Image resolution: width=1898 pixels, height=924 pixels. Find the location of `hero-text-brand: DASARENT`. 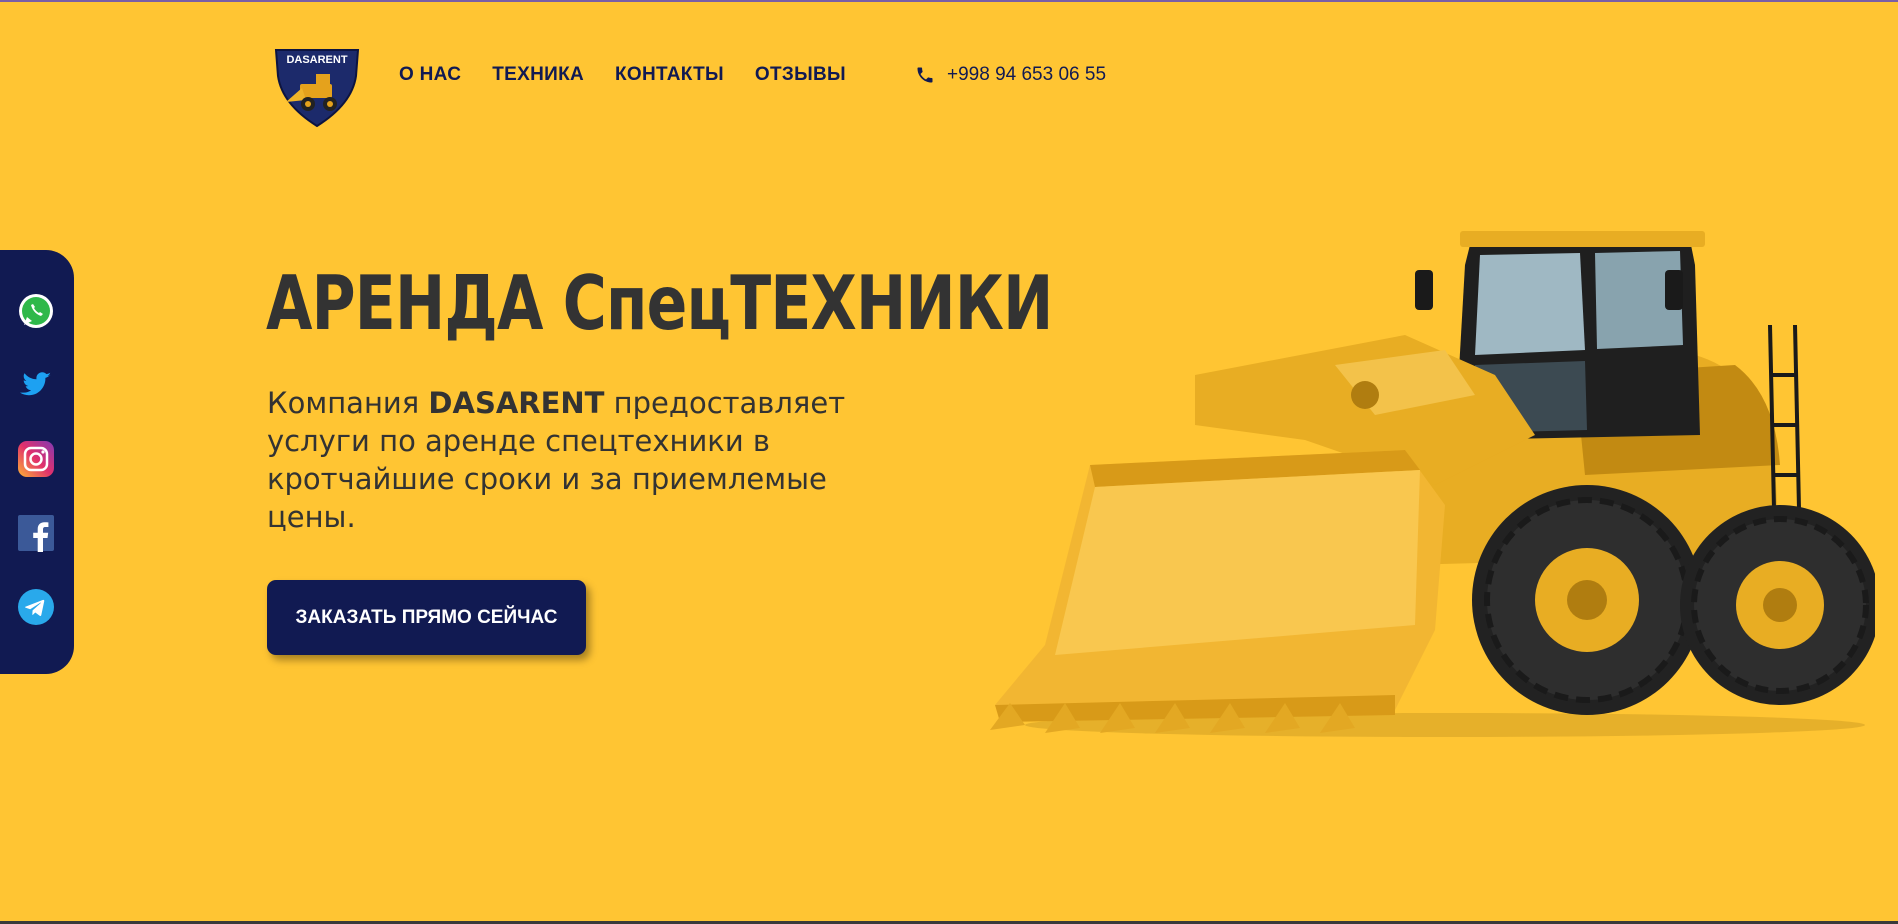

hero-text-brand: DASARENT is located at coordinates (516, 403).